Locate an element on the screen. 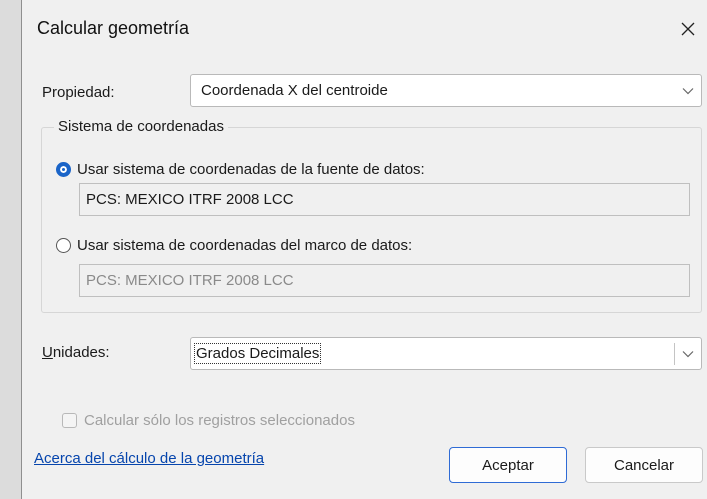  property-dropdown: Coordenada X del centroide is located at coordinates (446, 90).